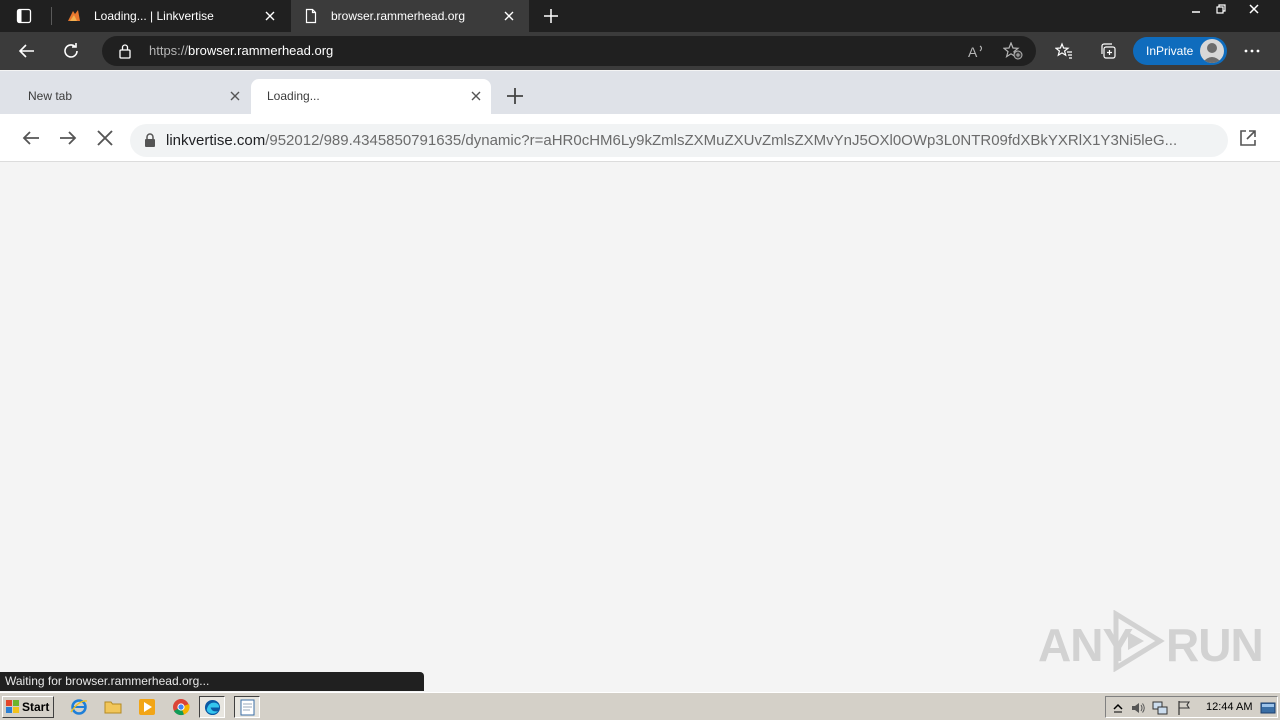  I want to click on media-player-icon, so click(147, 707).